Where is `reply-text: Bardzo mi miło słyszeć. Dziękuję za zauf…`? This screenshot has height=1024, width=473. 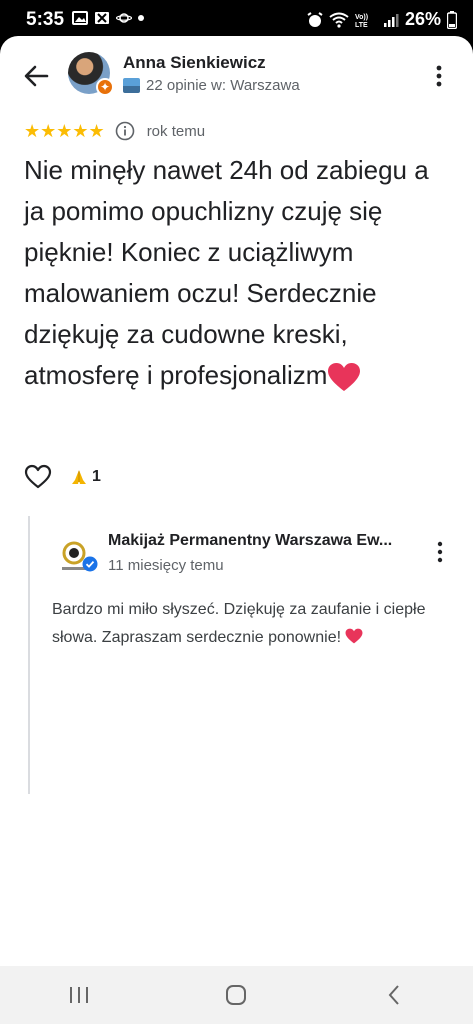
reply-text: Bardzo mi miło słyszeć. Dziękuję za zauf… is located at coordinates (239, 623).